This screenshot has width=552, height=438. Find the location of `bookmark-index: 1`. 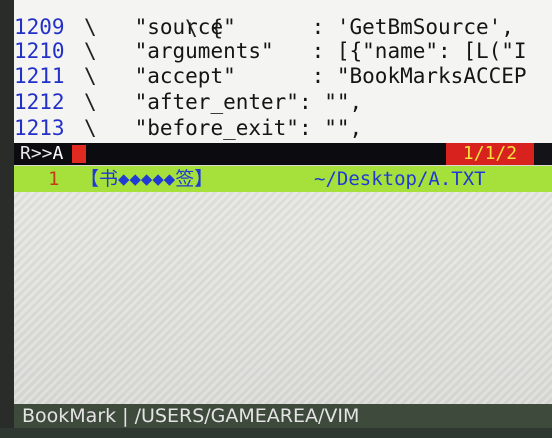

bookmark-index: 1 is located at coordinates (54, 179).